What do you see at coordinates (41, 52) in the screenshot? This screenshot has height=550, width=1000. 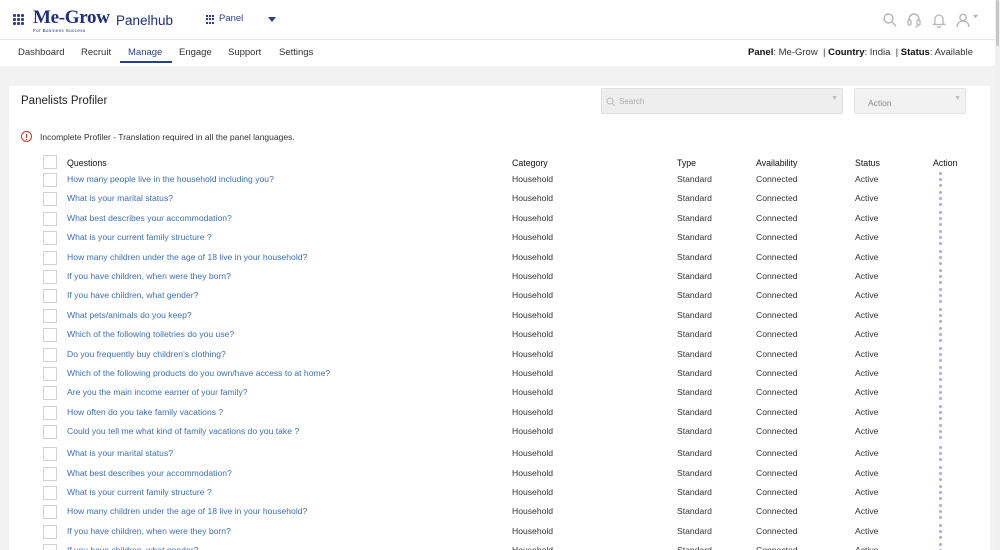 I see `tab-dashboard: Dashboard` at bounding box center [41, 52].